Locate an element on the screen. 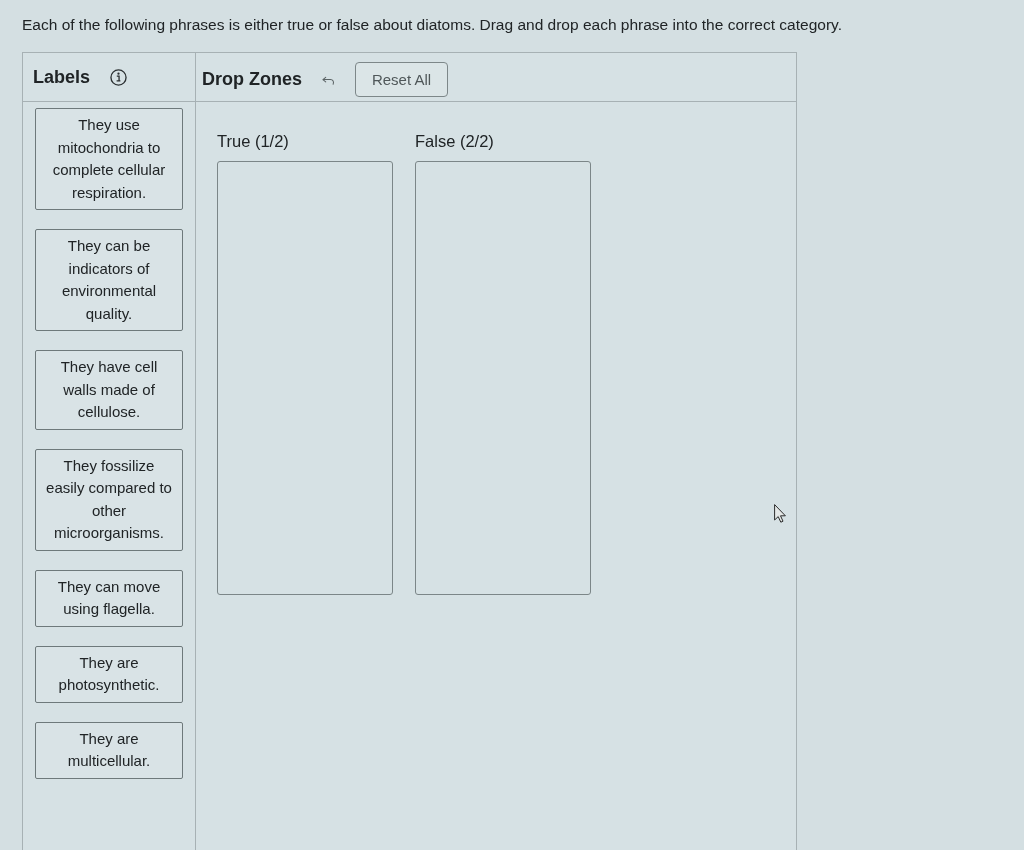 This screenshot has height=850, width=1024. phrase-card: They are multicellular. is located at coordinates (109, 750).